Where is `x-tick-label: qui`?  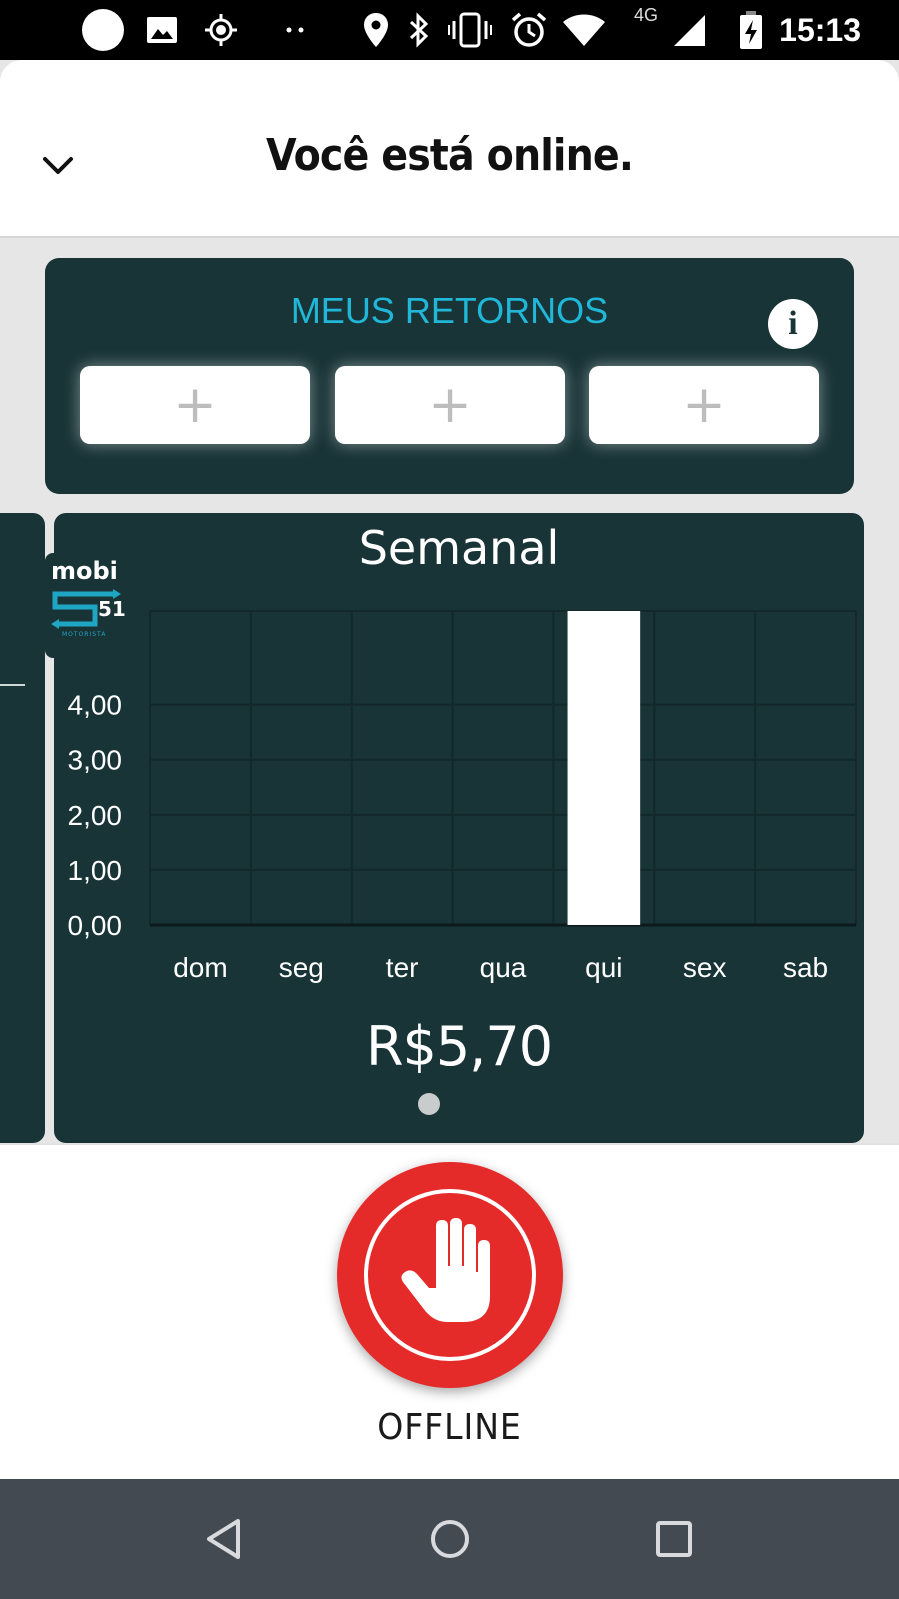
x-tick-label: qui is located at coordinates (603, 967).